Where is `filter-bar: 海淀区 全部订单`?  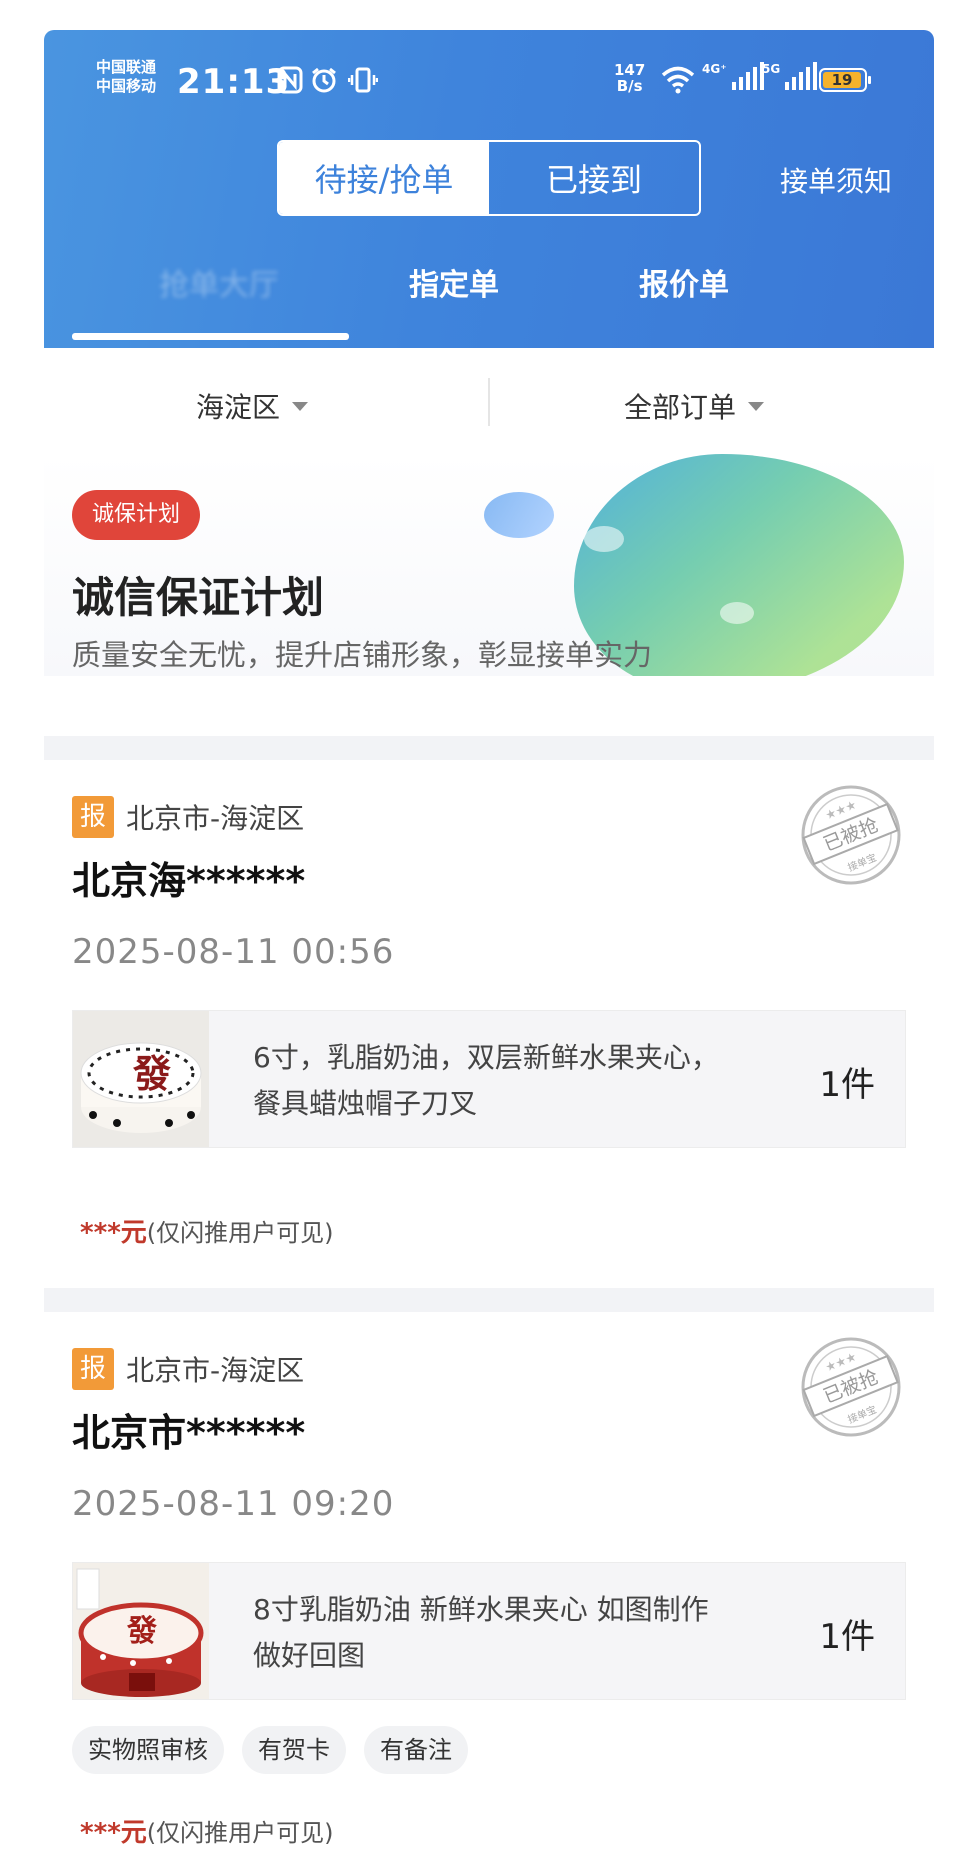
filter-bar: 海淀区 全部订单 is located at coordinates (489, 401).